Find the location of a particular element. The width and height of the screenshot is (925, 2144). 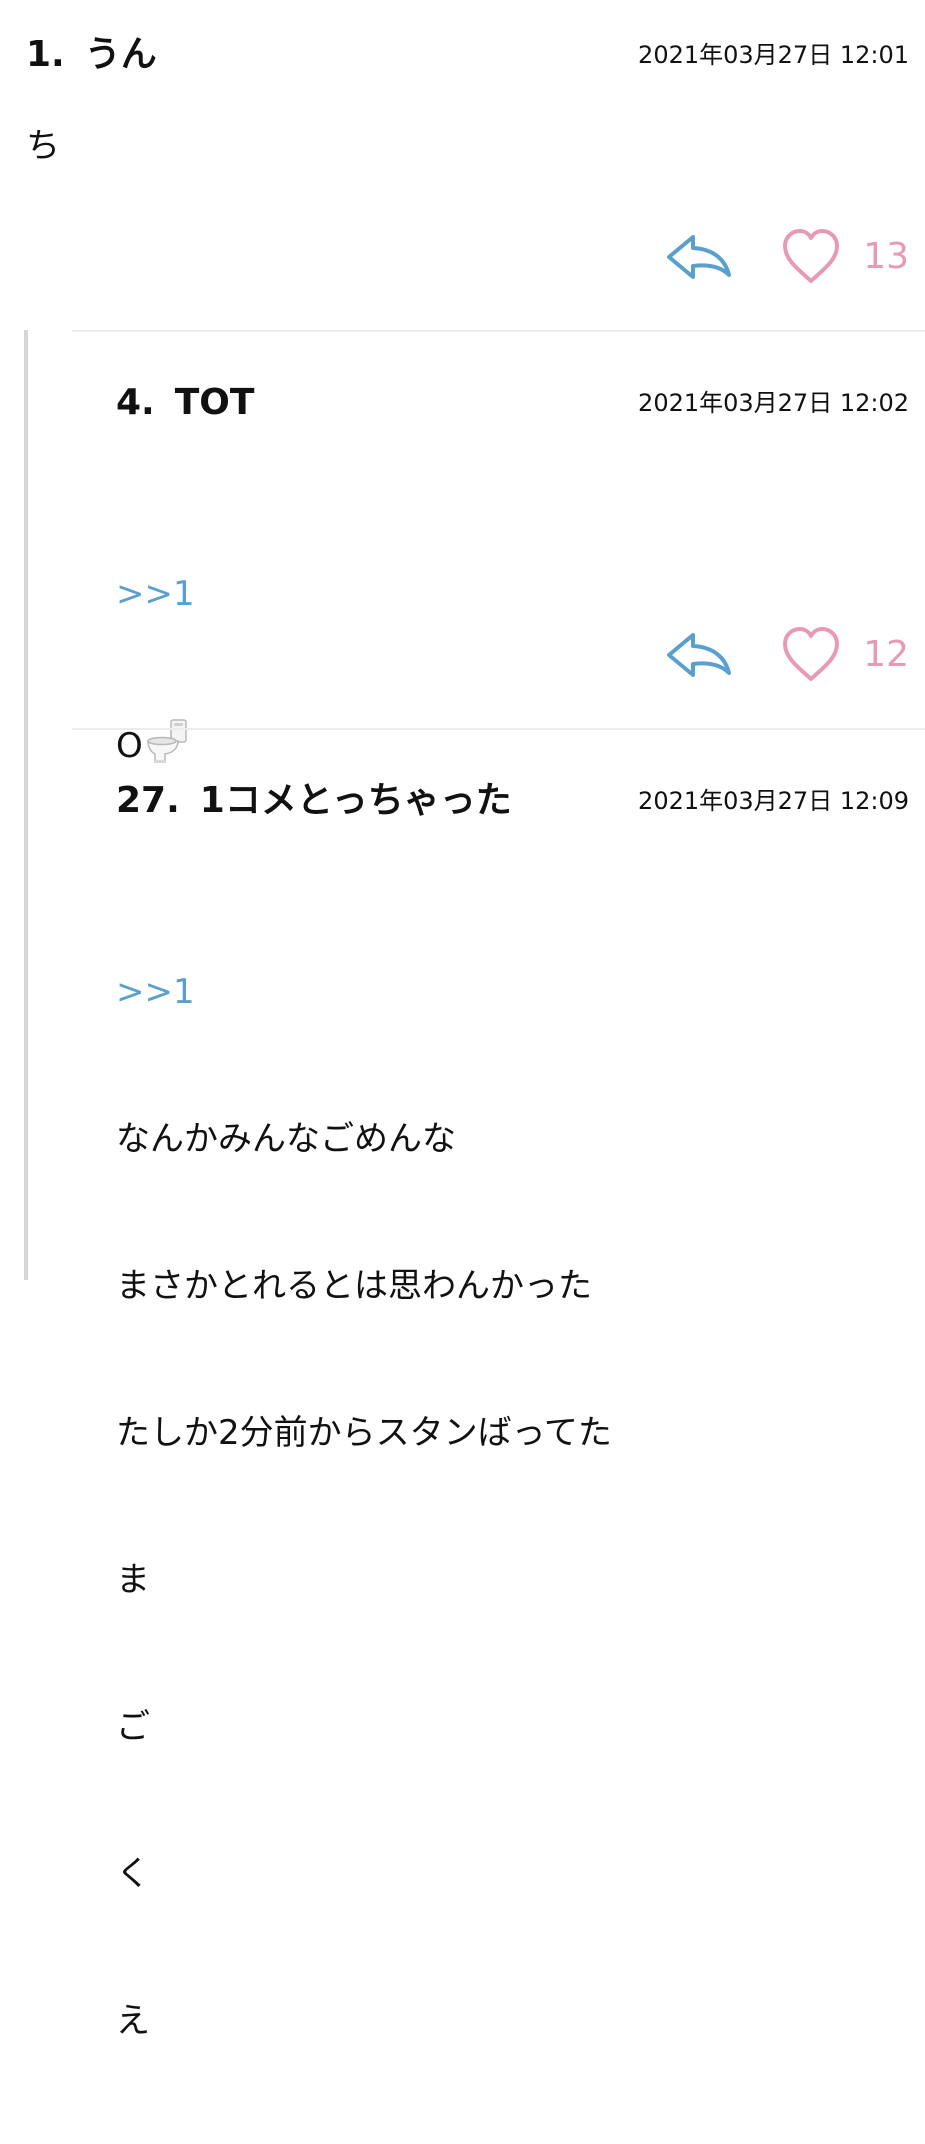

like-button: 12 is located at coordinates (844, 655).